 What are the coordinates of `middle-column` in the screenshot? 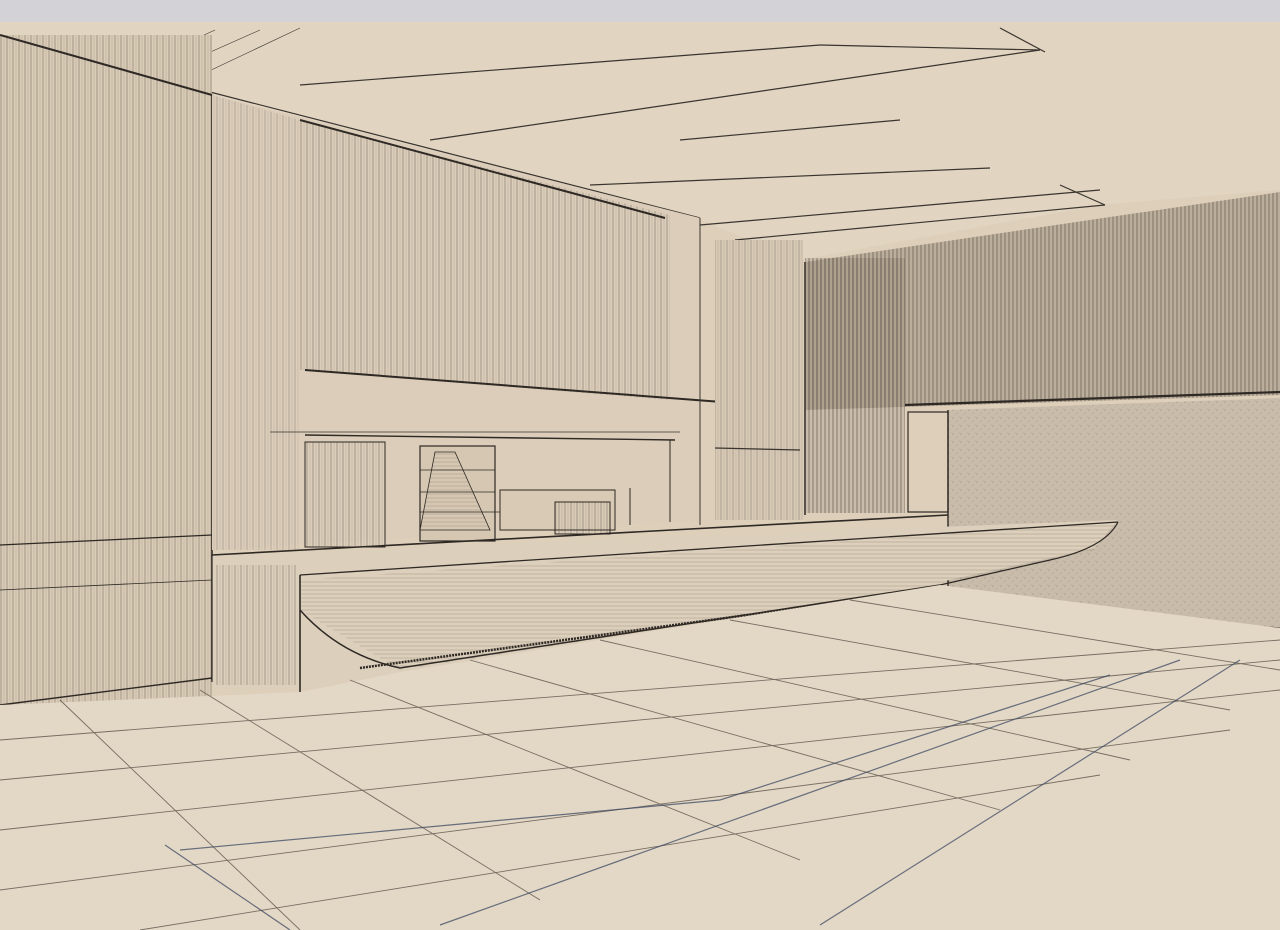 It's located at (758, 380).